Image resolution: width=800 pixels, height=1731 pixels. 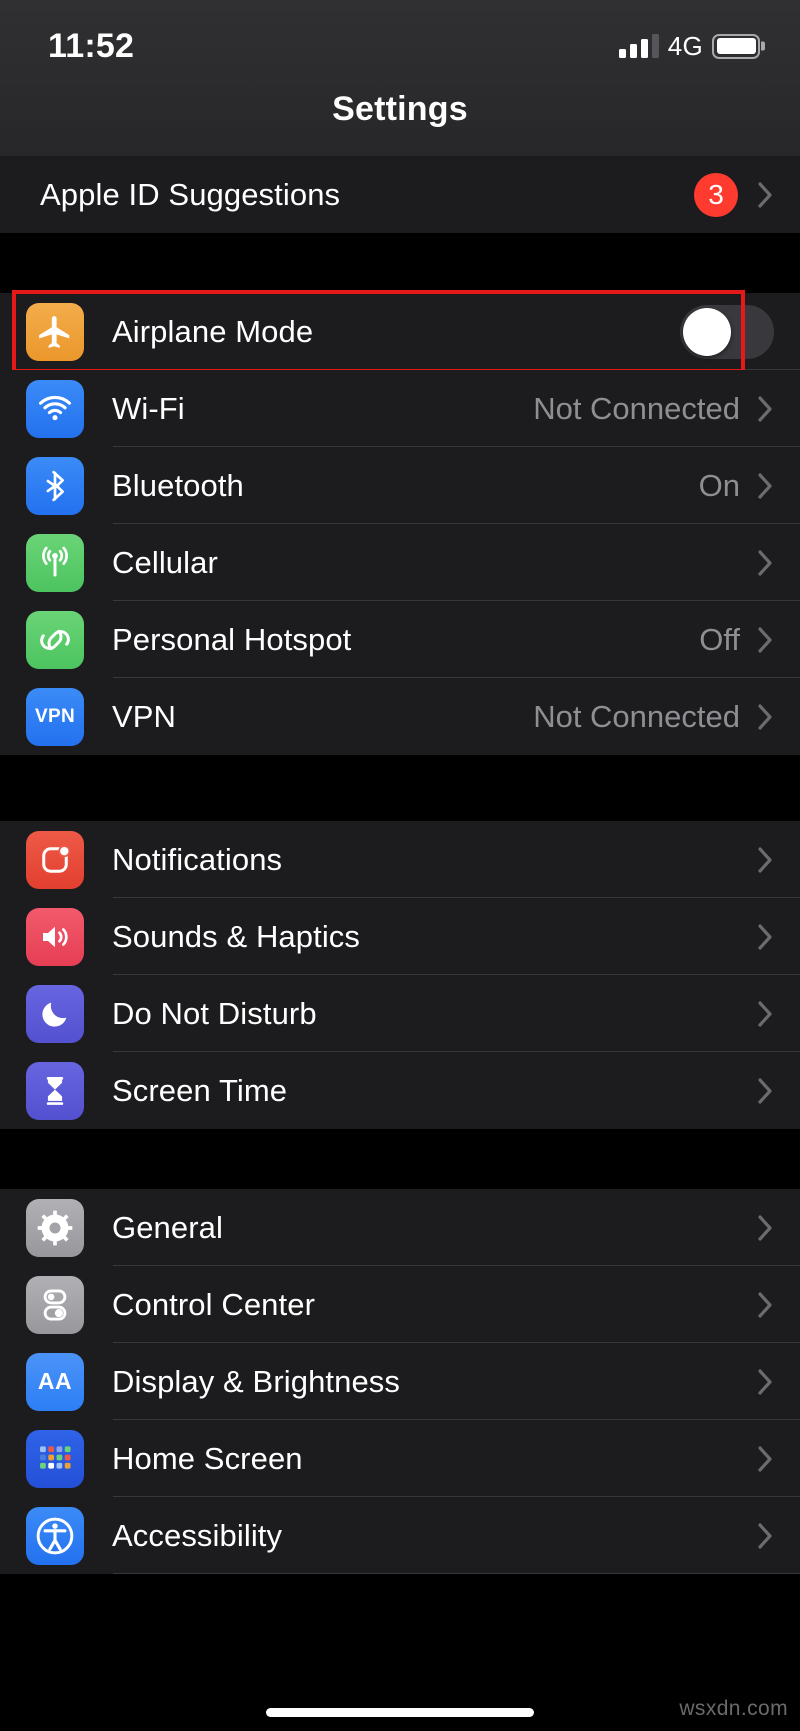 I want to click on moon-icon, so click(x=55, y=1013).